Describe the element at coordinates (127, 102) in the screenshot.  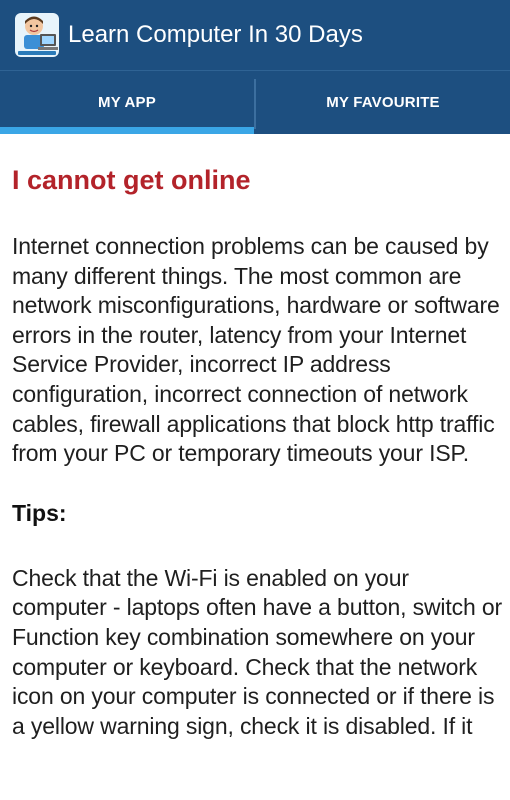
I see `tab-my-app: MY APP` at that location.